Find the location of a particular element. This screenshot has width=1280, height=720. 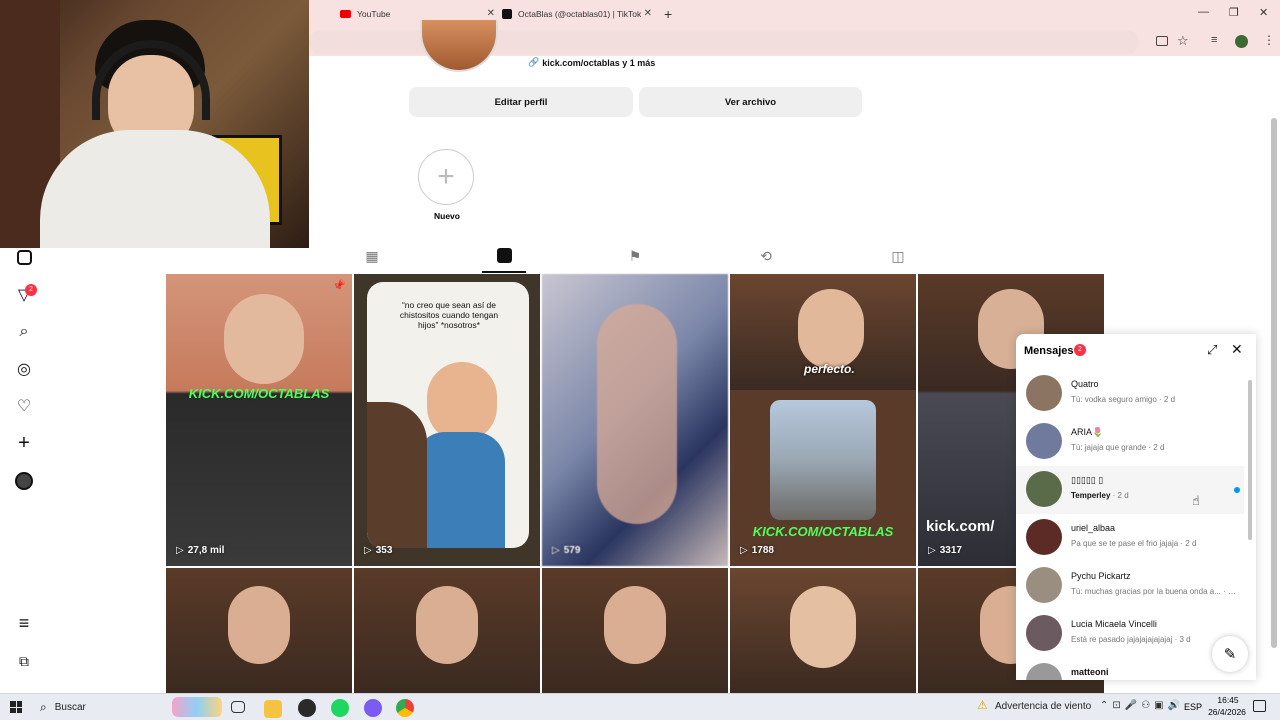

active-tab-indicator is located at coordinates (504, 272).